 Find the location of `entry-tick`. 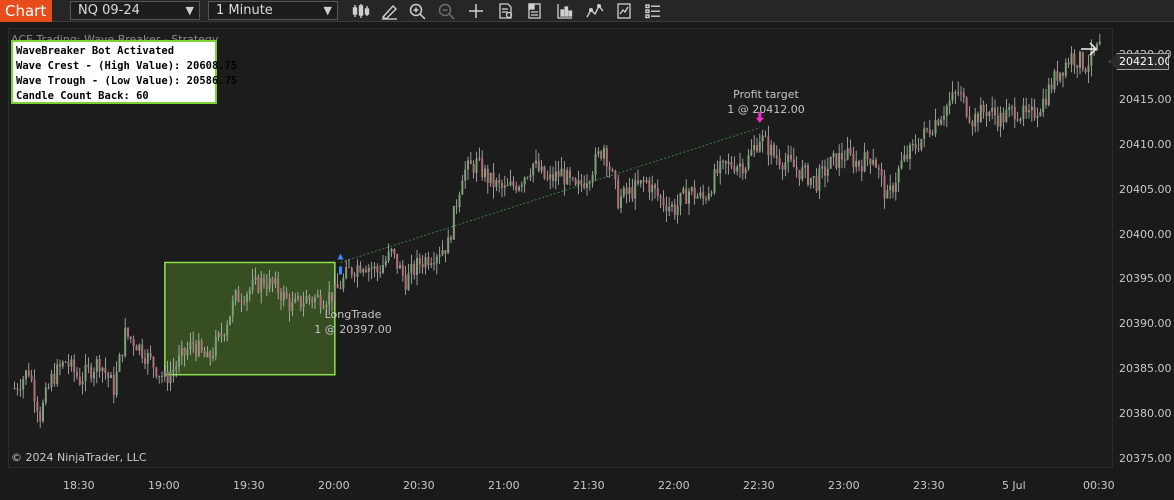

entry-tick is located at coordinates (340, 256).